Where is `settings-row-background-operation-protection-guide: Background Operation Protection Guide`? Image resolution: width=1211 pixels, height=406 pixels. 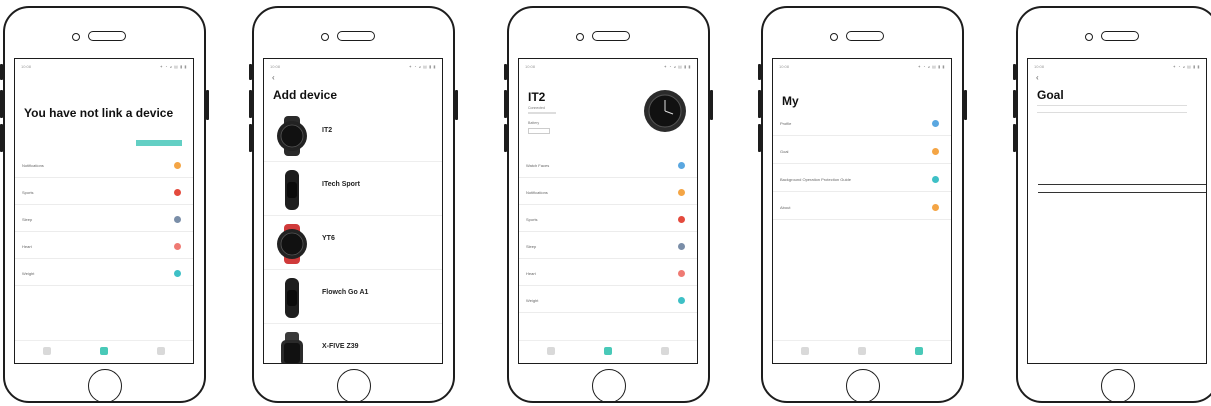 settings-row-background-operation-protection-guide: Background Operation Protection Guide is located at coordinates (862, 180).